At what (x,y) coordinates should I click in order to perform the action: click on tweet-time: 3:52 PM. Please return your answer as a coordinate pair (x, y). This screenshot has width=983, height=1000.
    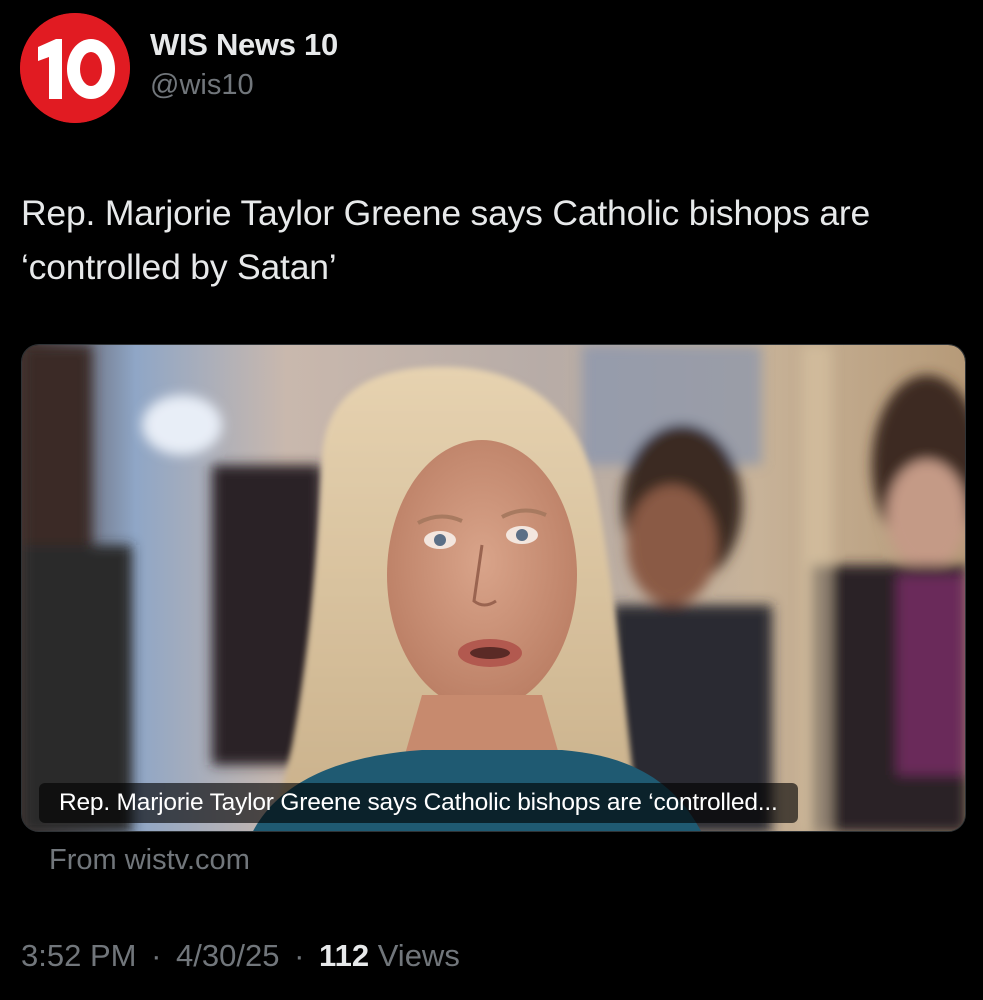
    Looking at the image, I should click on (78, 955).